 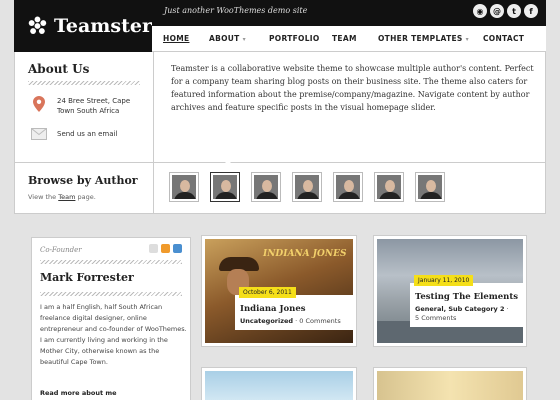 I want to click on header-top-bar: Just another WooThemes demo site ◉ @ t f, so click(x=349, y=13).